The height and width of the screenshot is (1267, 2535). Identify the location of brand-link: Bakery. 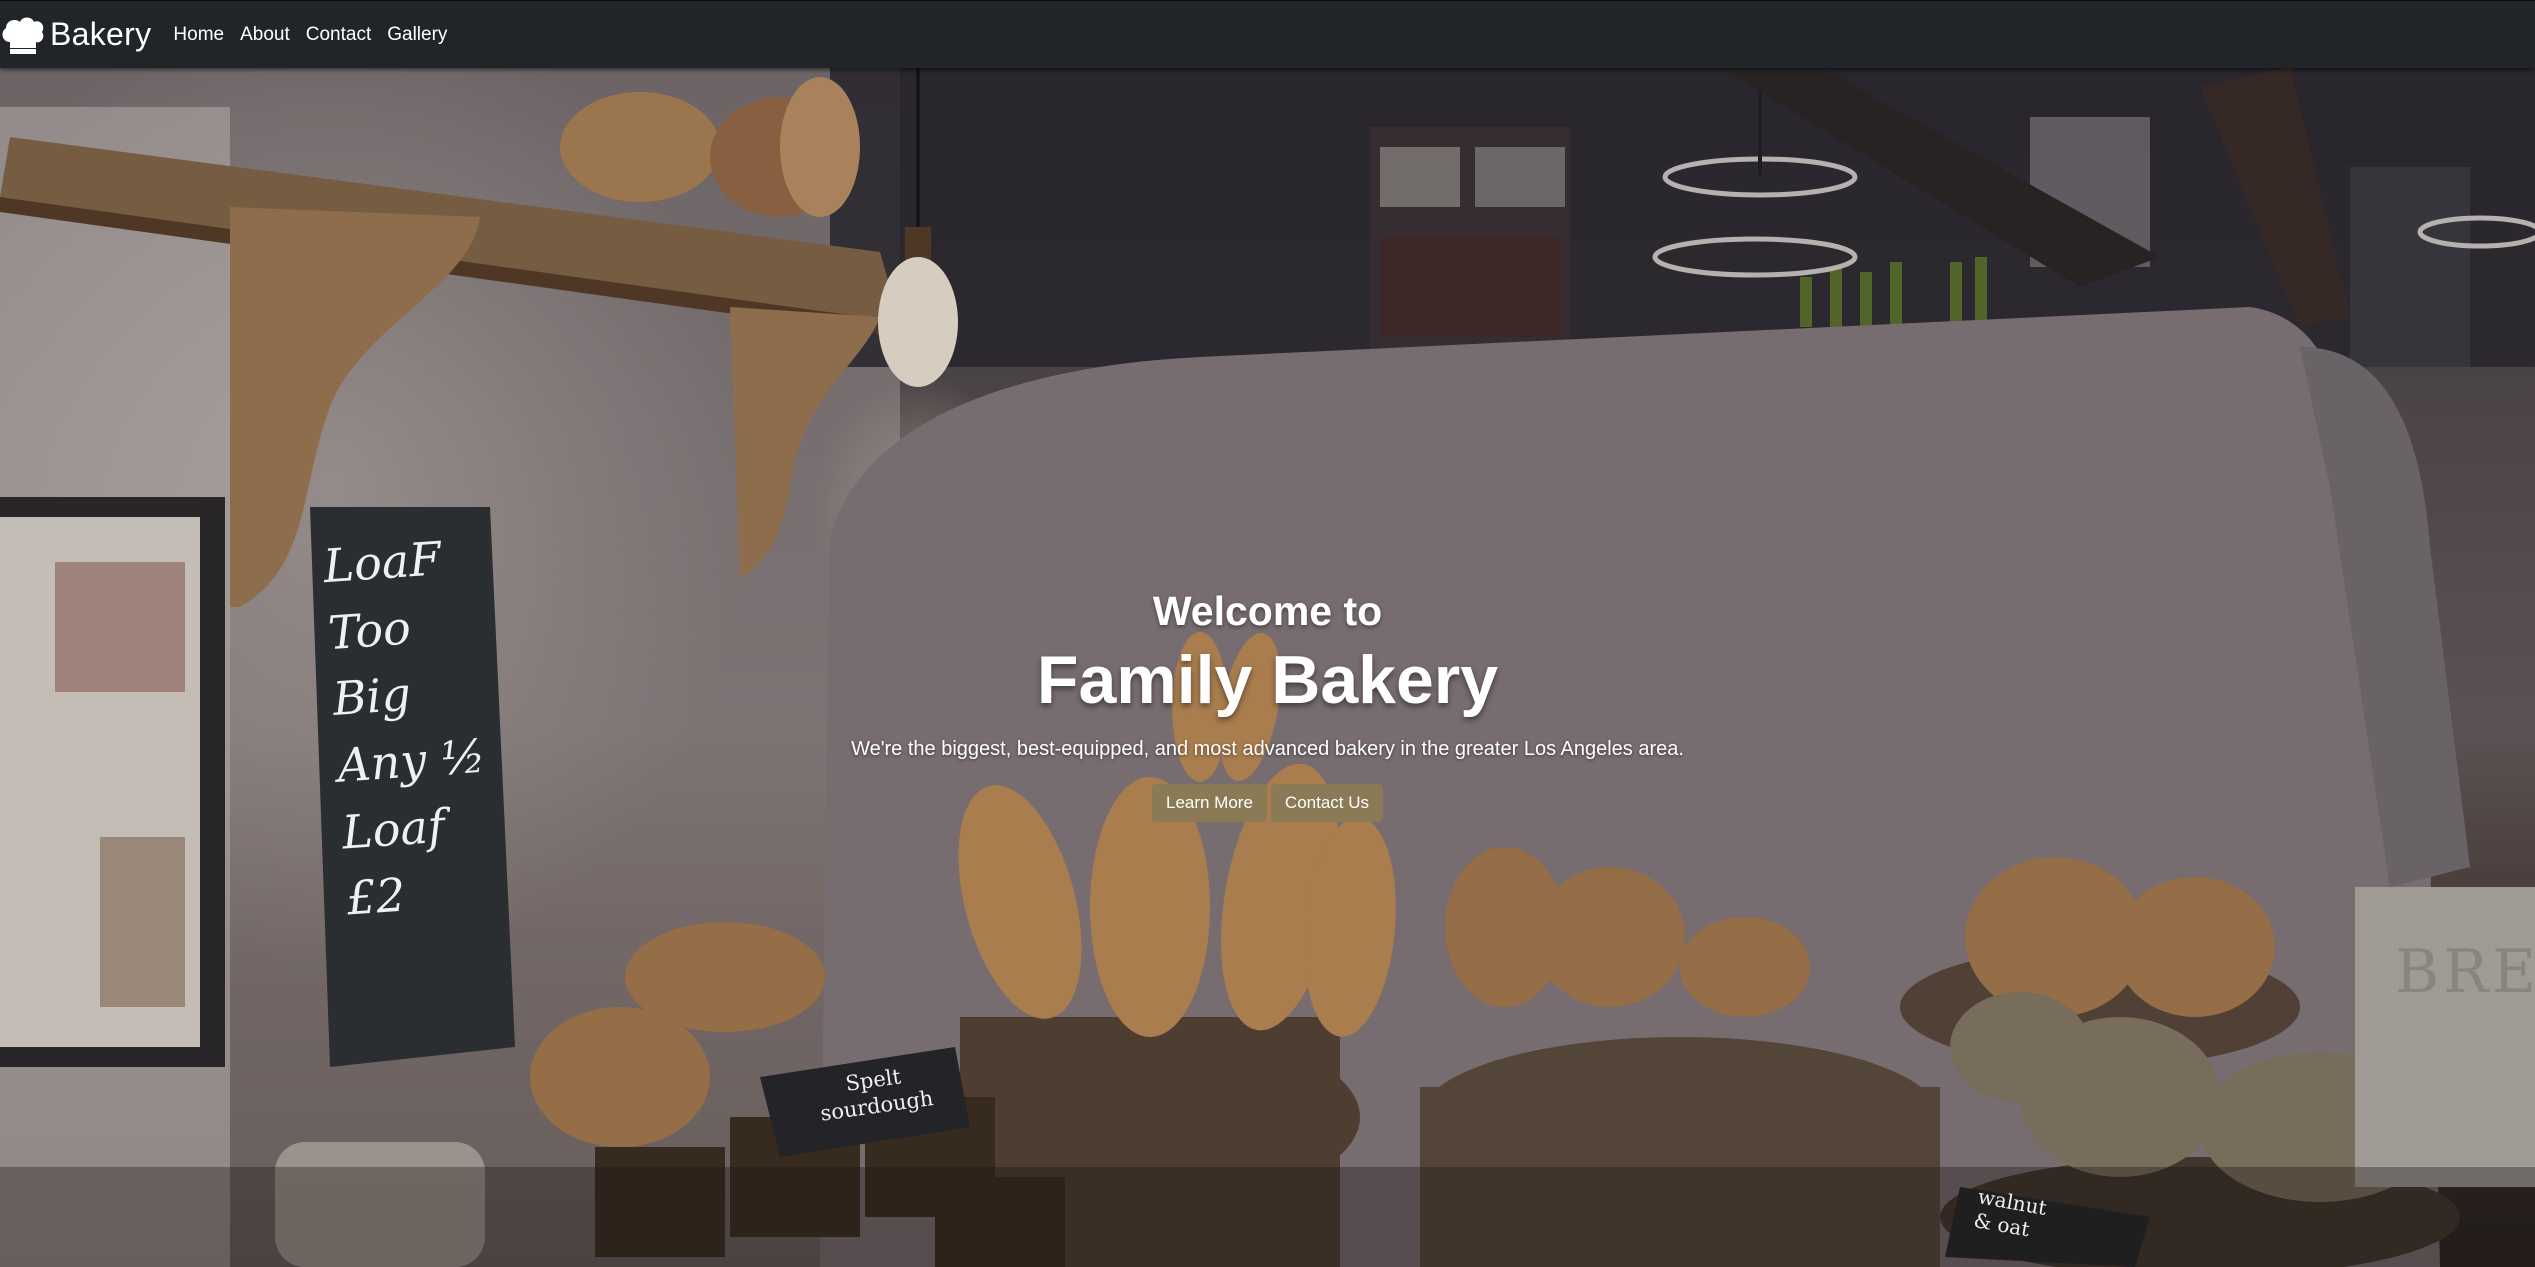
(75, 34).